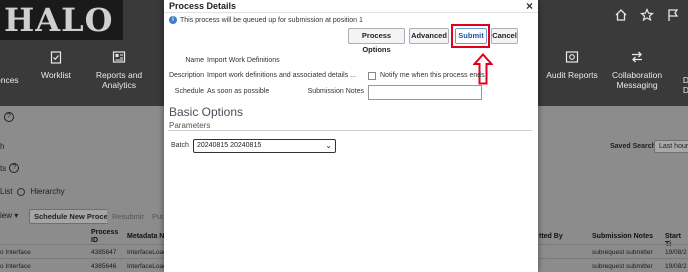 This screenshot has height=272, width=688. Describe the element at coordinates (621, 15) in the screenshot. I see `home-icon` at that location.